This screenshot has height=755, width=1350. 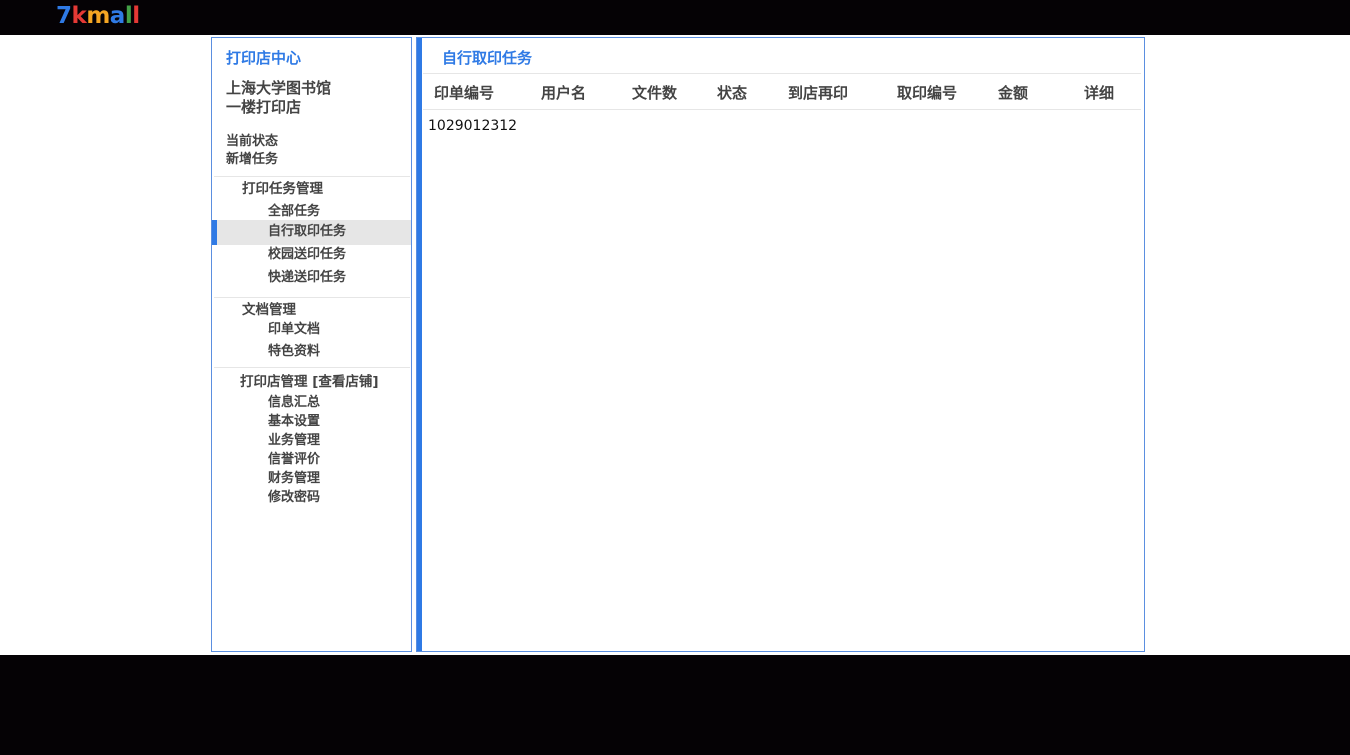 I want to click on logo-char: 7, so click(x=64, y=16).